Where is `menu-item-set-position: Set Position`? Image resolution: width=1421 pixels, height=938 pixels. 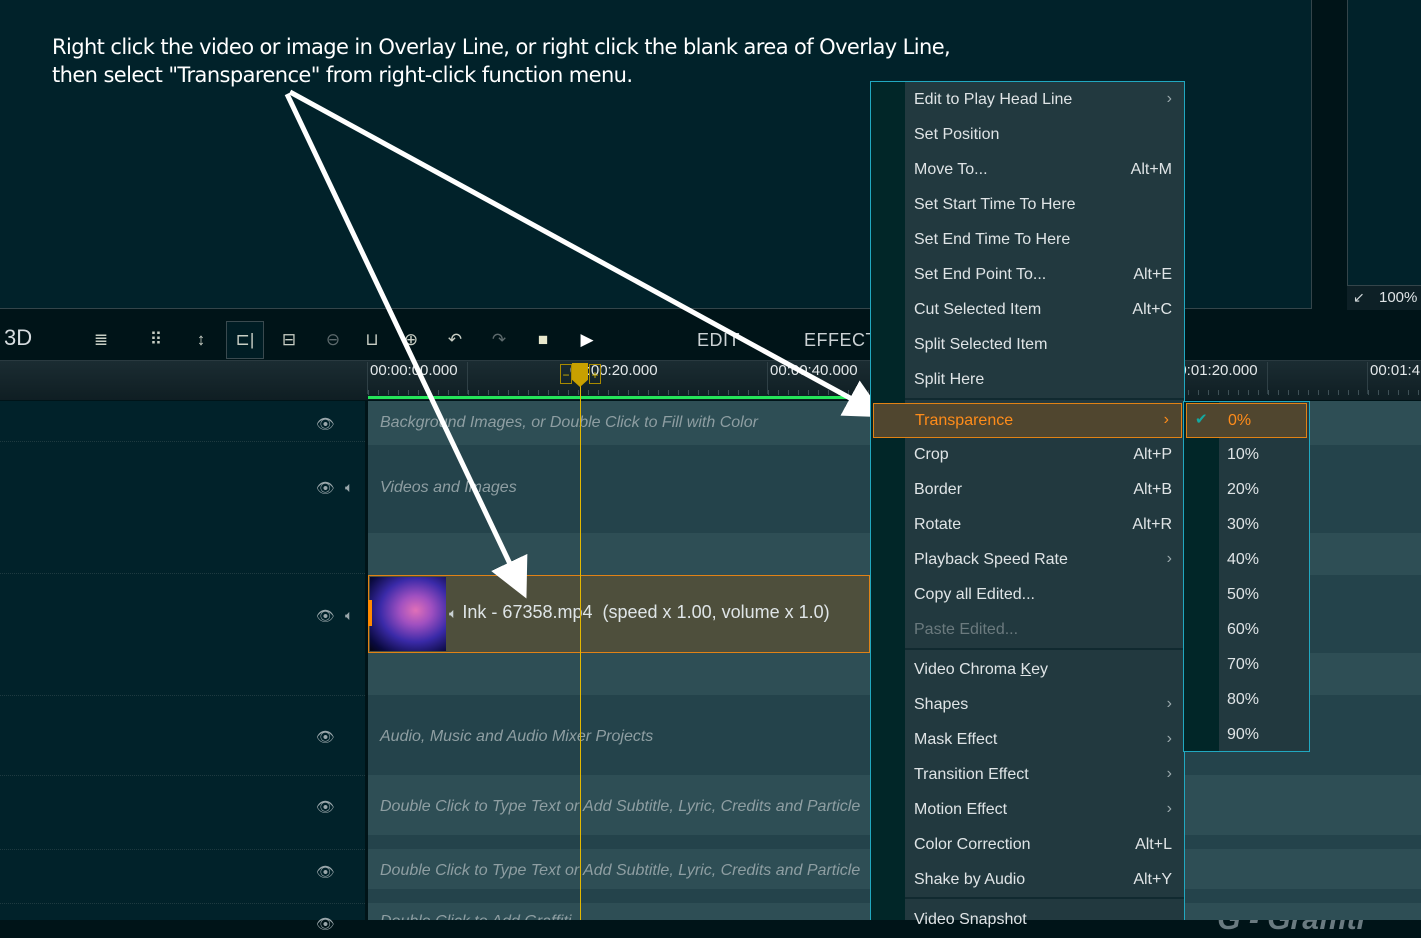
menu-item-set-position: Set Position is located at coordinates (1027, 135).